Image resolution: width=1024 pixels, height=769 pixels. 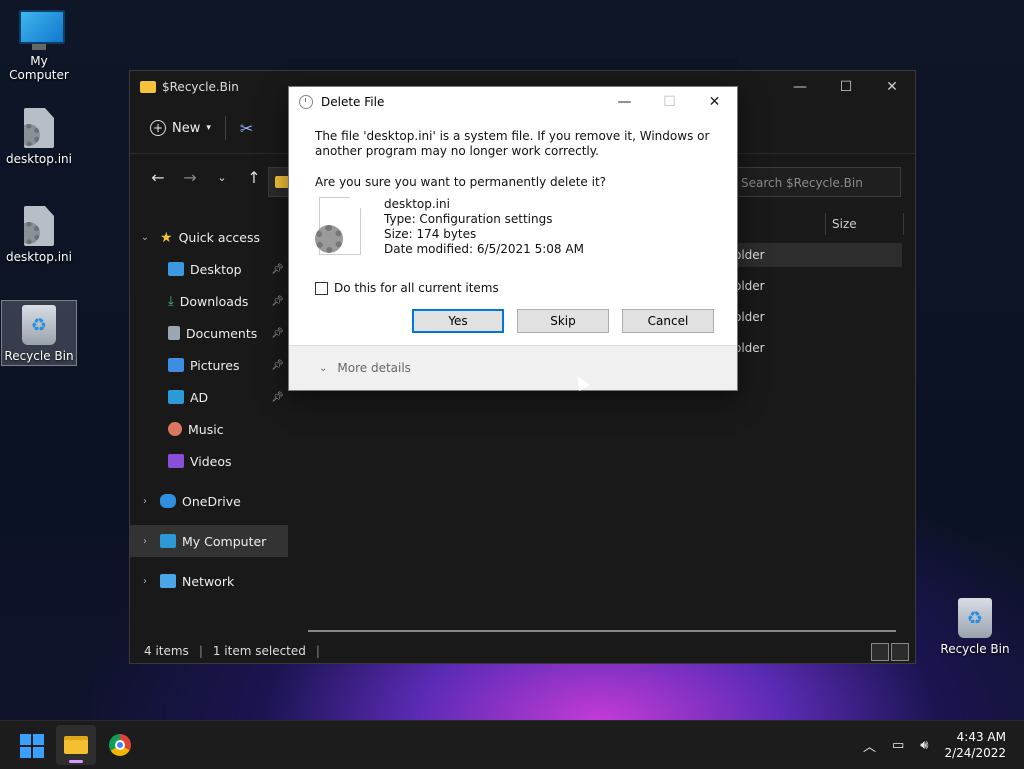 What do you see at coordinates (513, 102) in the screenshot?
I see `dialog-titlebar: Delete File — ☐ ✕` at bounding box center [513, 102].